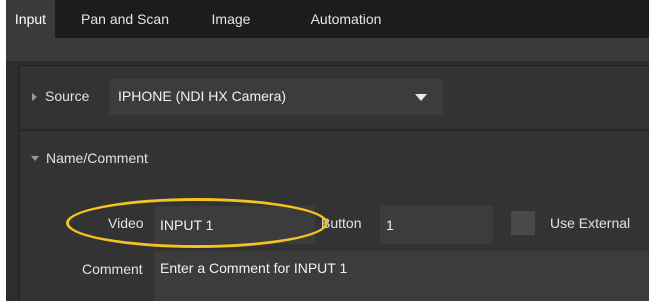  Describe the element at coordinates (34, 97) in the screenshot. I see `expand-arrow-icon` at that location.